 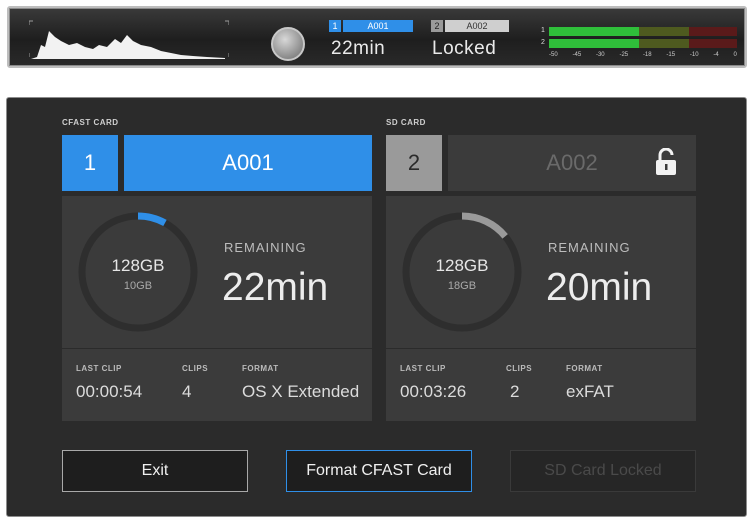 What do you see at coordinates (90, 122) in the screenshot?
I see `cfast-section-label: CFAST CARD` at bounding box center [90, 122].